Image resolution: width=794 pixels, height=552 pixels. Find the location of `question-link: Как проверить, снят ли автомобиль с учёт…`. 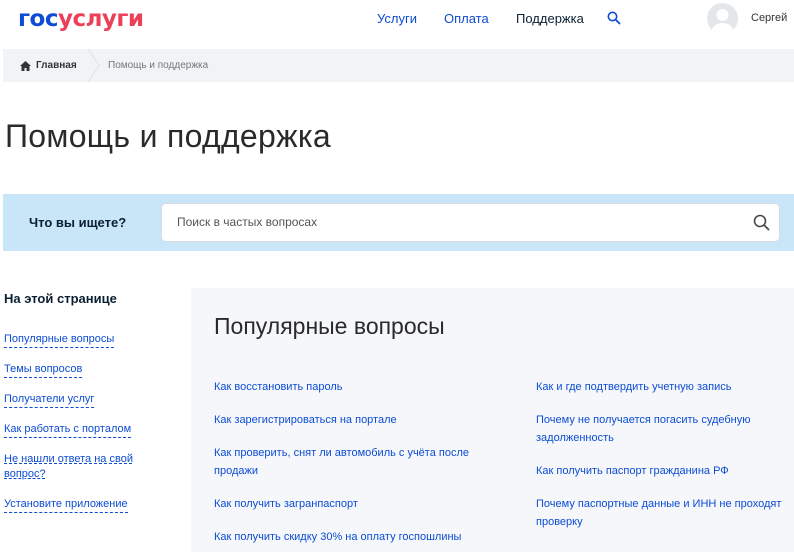

question-link: Как проверить, снят ли автомобиль с учёт… is located at coordinates (351, 462).